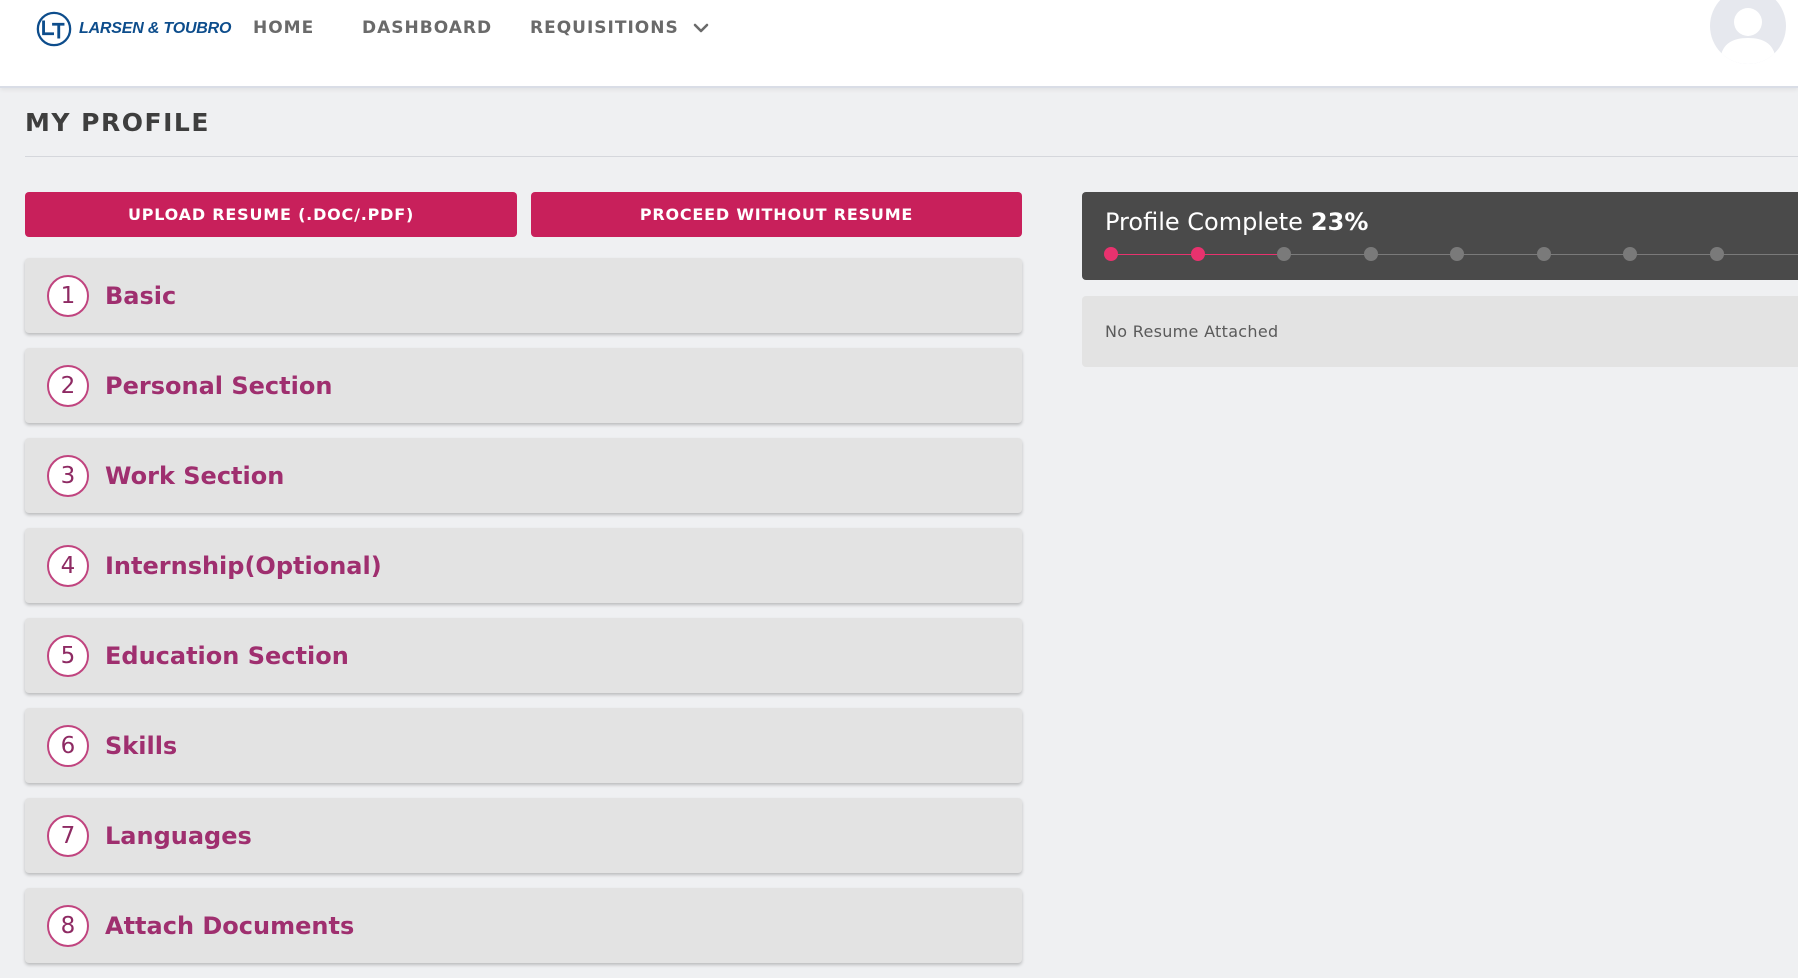  Describe the element at coordinates (1440, 236) in the screenshot. I see `profile-complete-card: Profile Complete 23%` at that location.